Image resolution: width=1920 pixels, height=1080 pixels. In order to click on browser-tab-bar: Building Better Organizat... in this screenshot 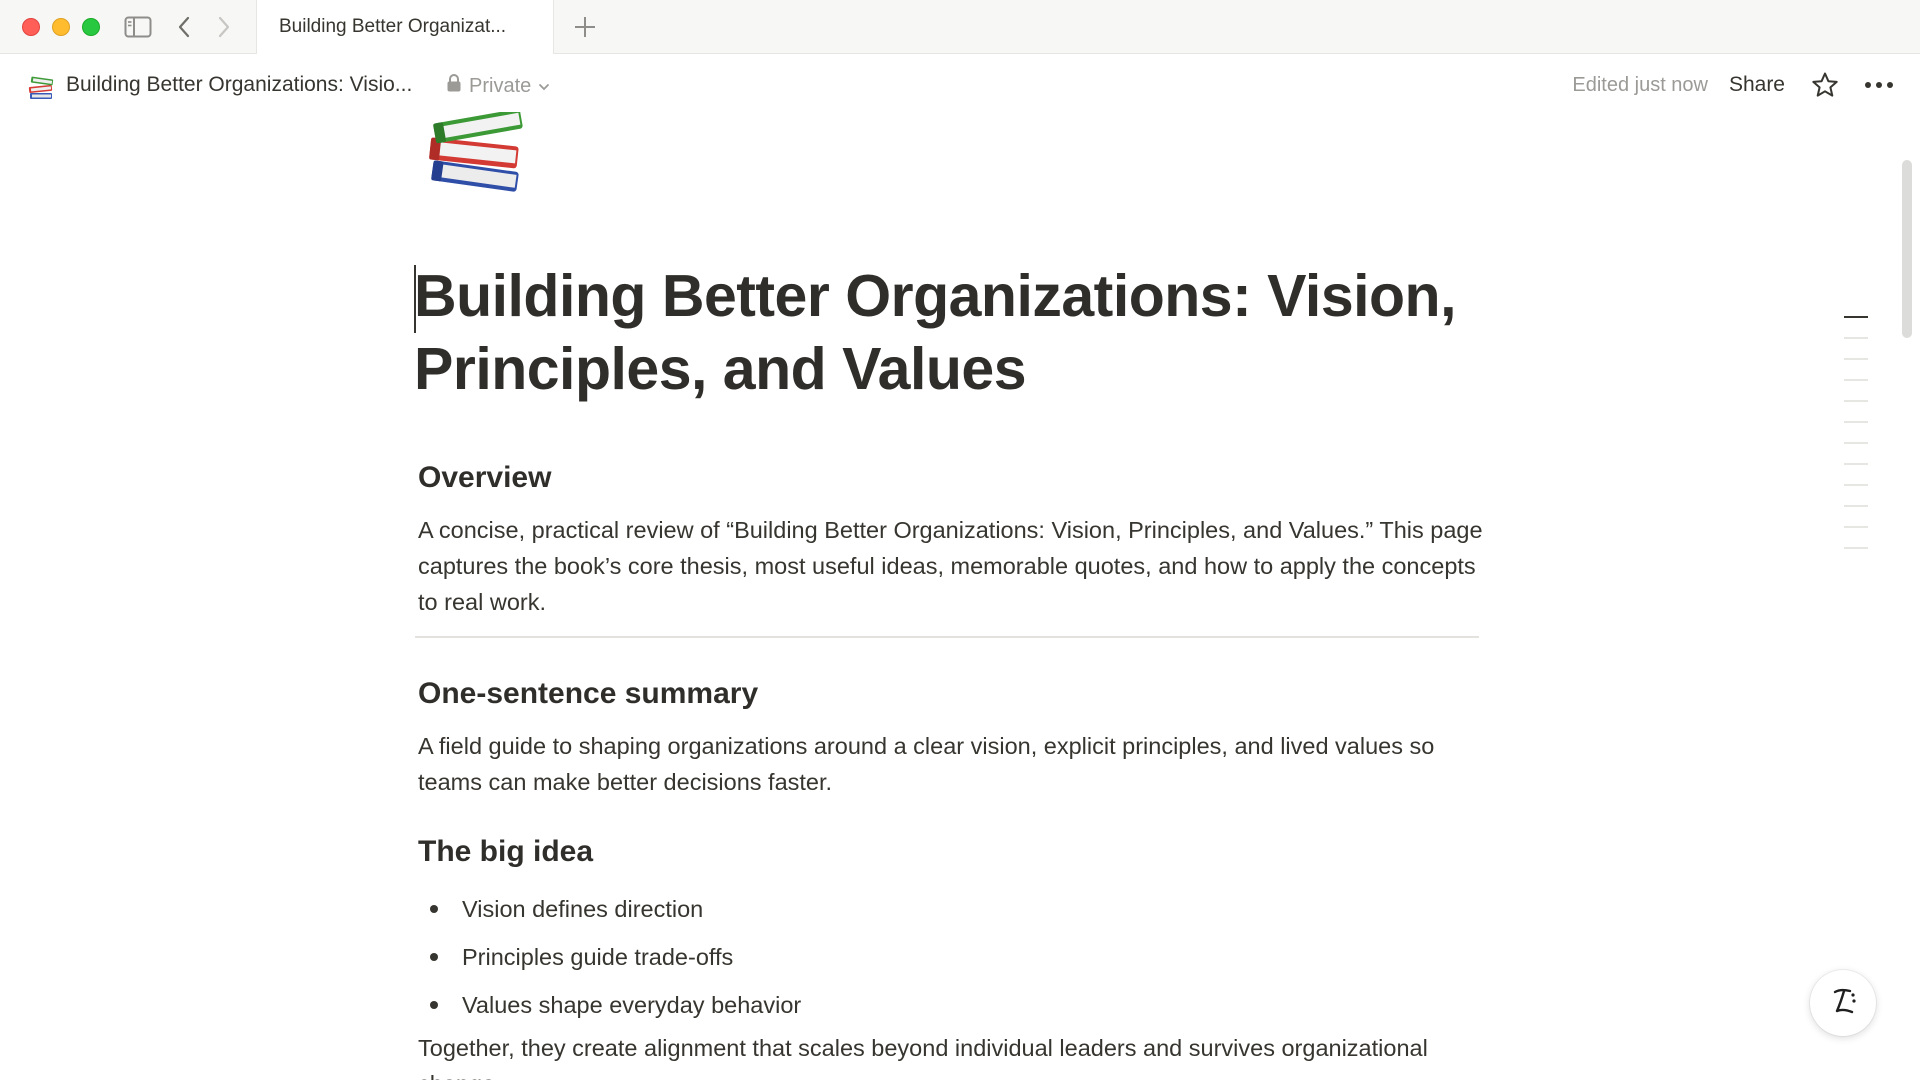, I will do `click(960, 27)`.